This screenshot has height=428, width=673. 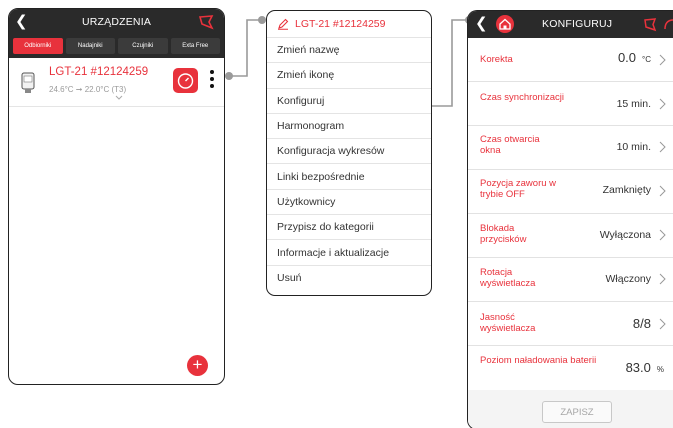 What do you see at coordinates (349, 177) in the screenshot?
I see `menu-item-linki-bezposrednie: Linki bezpośrednie` at bounding box center [349, 177].